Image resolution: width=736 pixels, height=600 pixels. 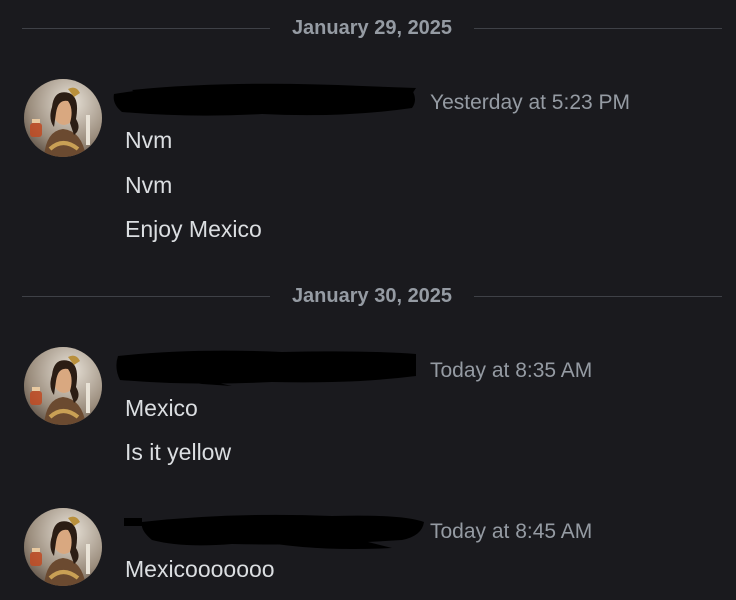 I want to click on message-text: Is it yellow, so click(x=178, y=452).